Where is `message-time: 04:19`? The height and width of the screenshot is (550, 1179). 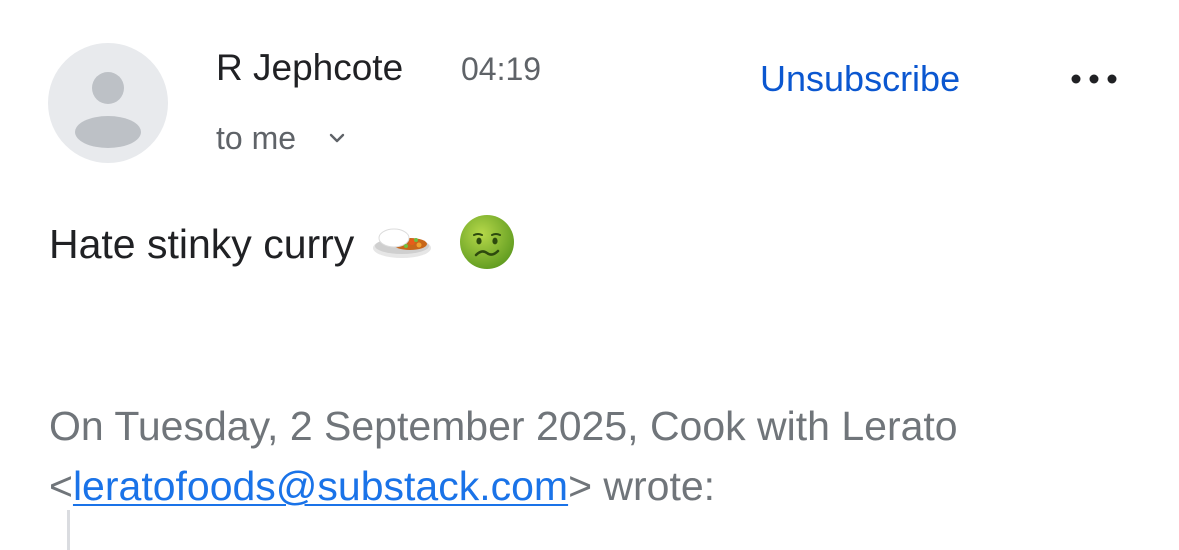 message-time: 04:19 is located at coordinates (501, 69).